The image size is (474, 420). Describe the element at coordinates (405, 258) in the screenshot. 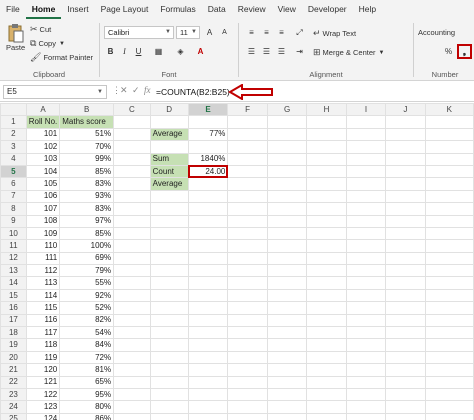

I see `cell-j12` at that location.